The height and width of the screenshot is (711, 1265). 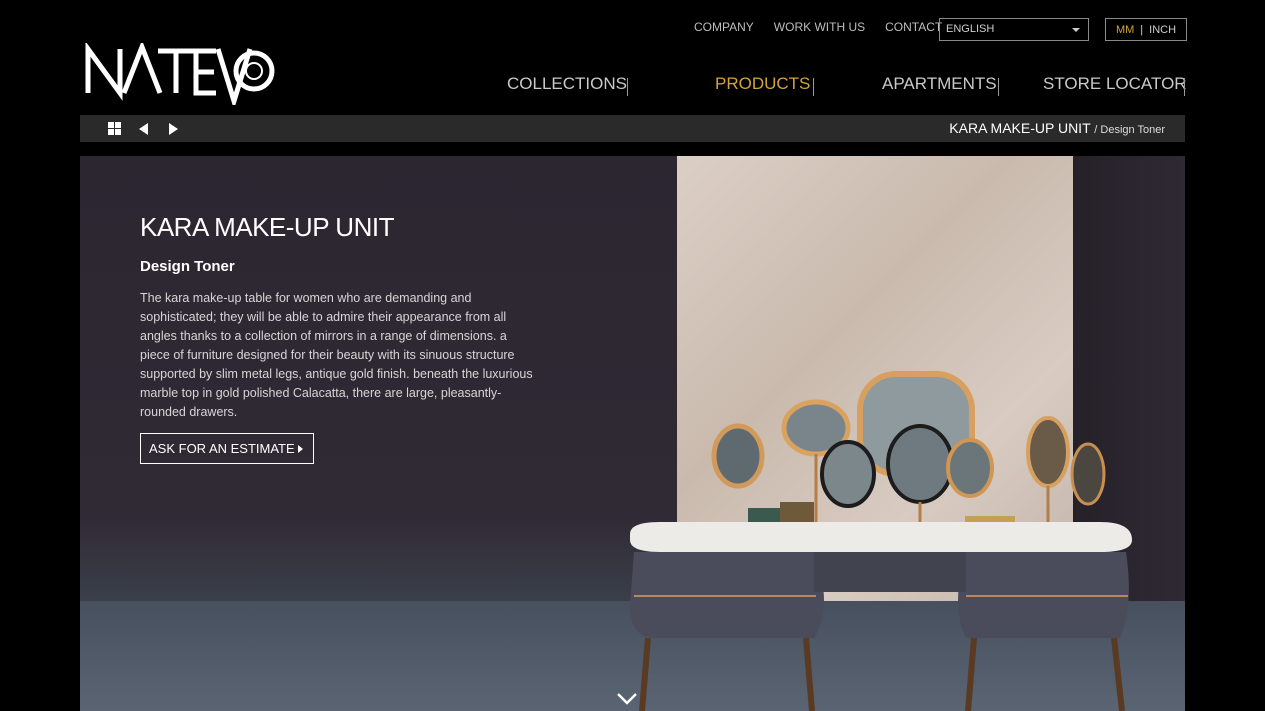 I want to click on ask-estimate-button: ASK FOR AN ESTIMATE, so click(x=227, y=448).